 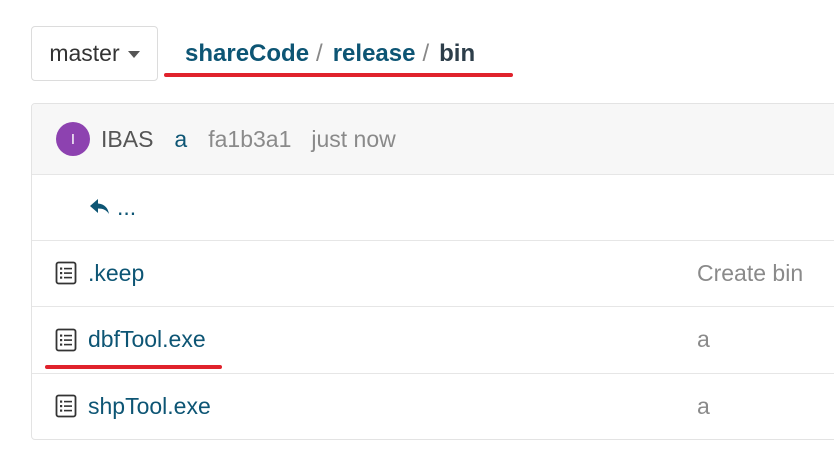 I want to click on table-row: .keep Create bin, so click(x=433, y=273).